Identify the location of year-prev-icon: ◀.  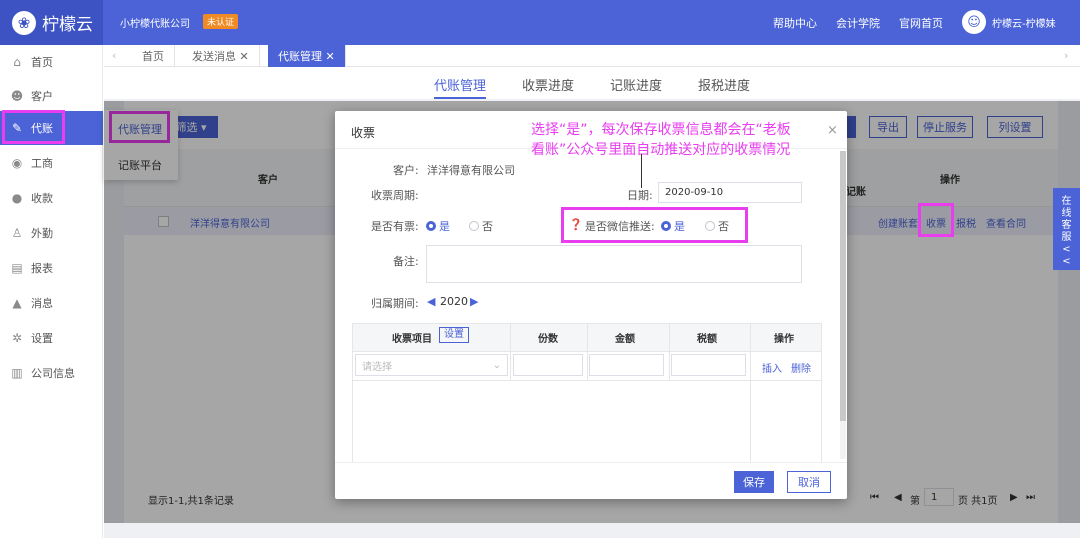
(431, 301).